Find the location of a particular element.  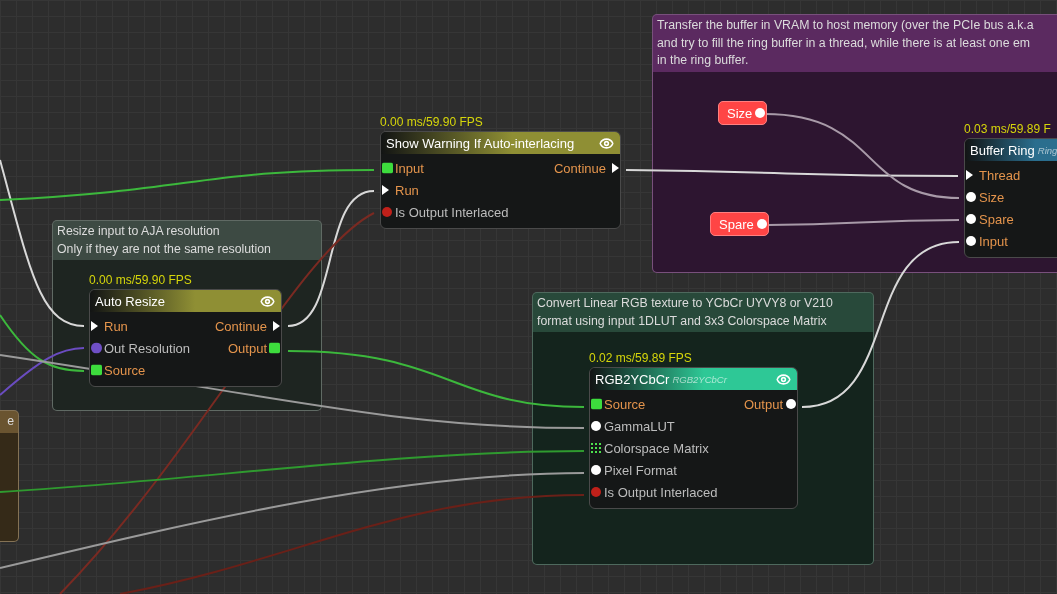

graph-node: Auto Resize Run Continue Out Resolution Output Source is located at coordinates (185, 338).